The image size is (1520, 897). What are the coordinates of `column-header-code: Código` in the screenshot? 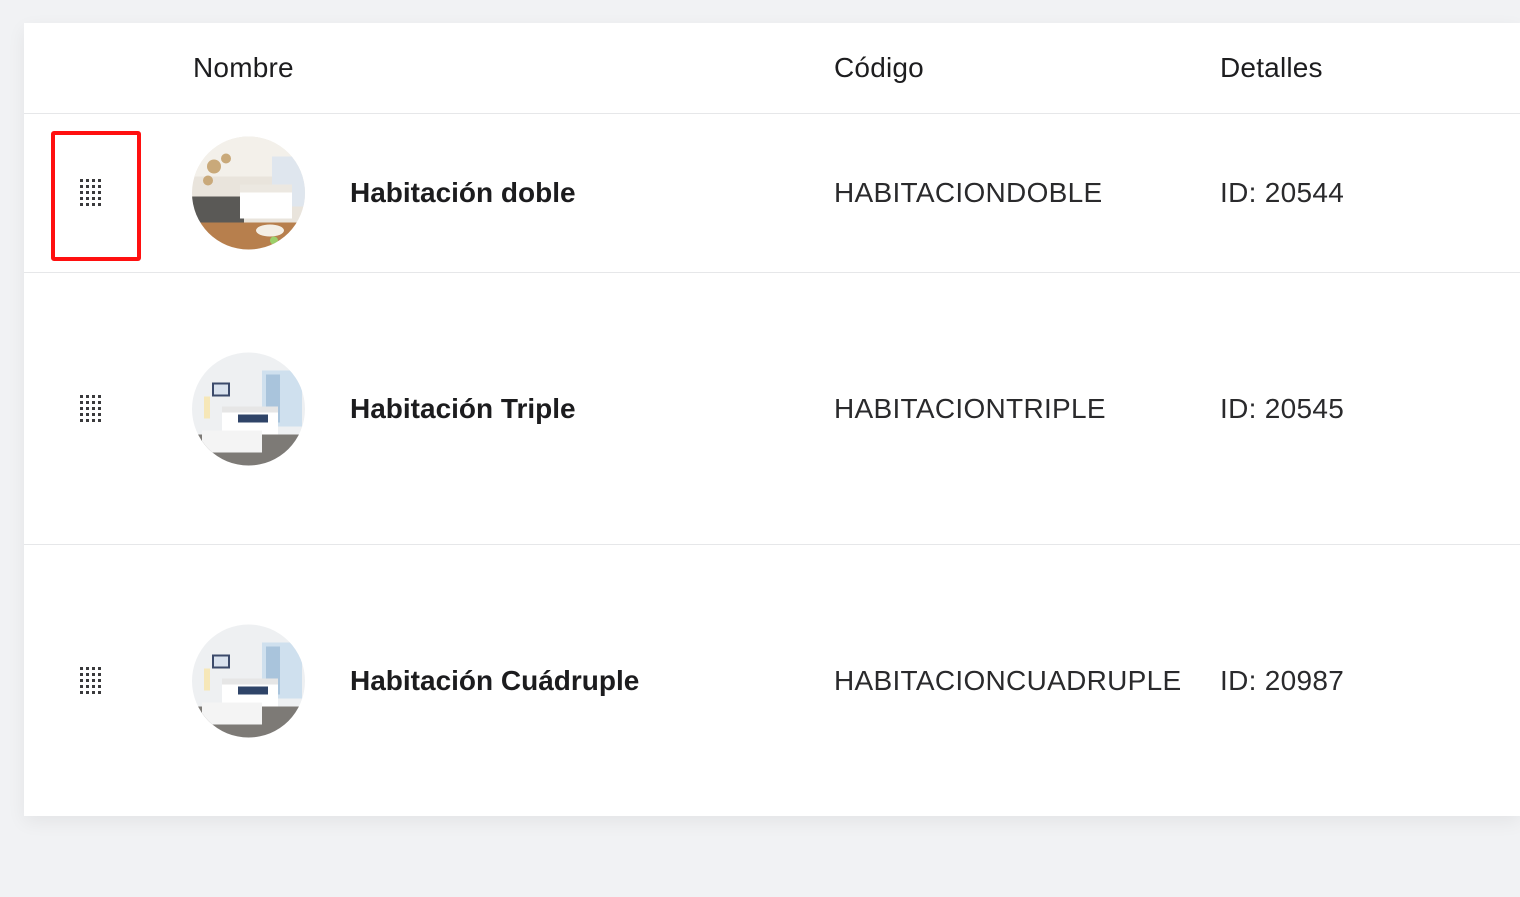 It's located at (879, 68).